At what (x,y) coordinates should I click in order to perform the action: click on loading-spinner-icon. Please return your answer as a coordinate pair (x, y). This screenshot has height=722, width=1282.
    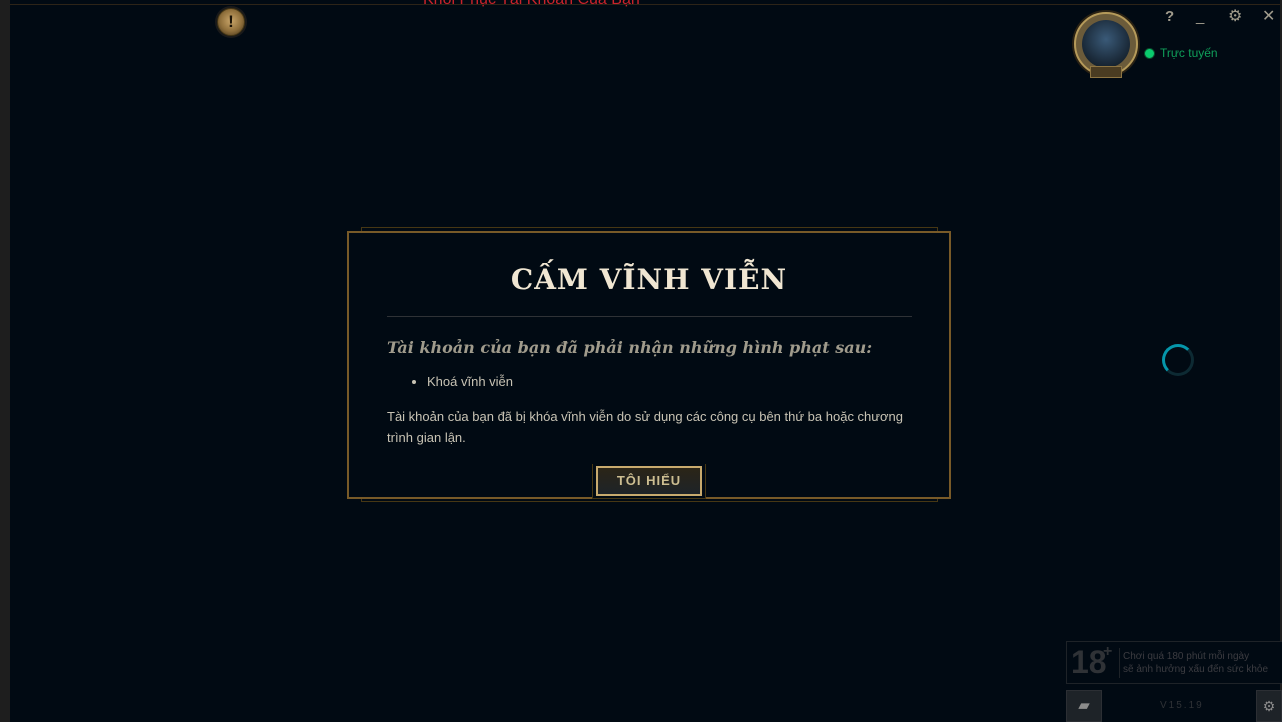
    Looking at the image, I should click on (1178, 360).